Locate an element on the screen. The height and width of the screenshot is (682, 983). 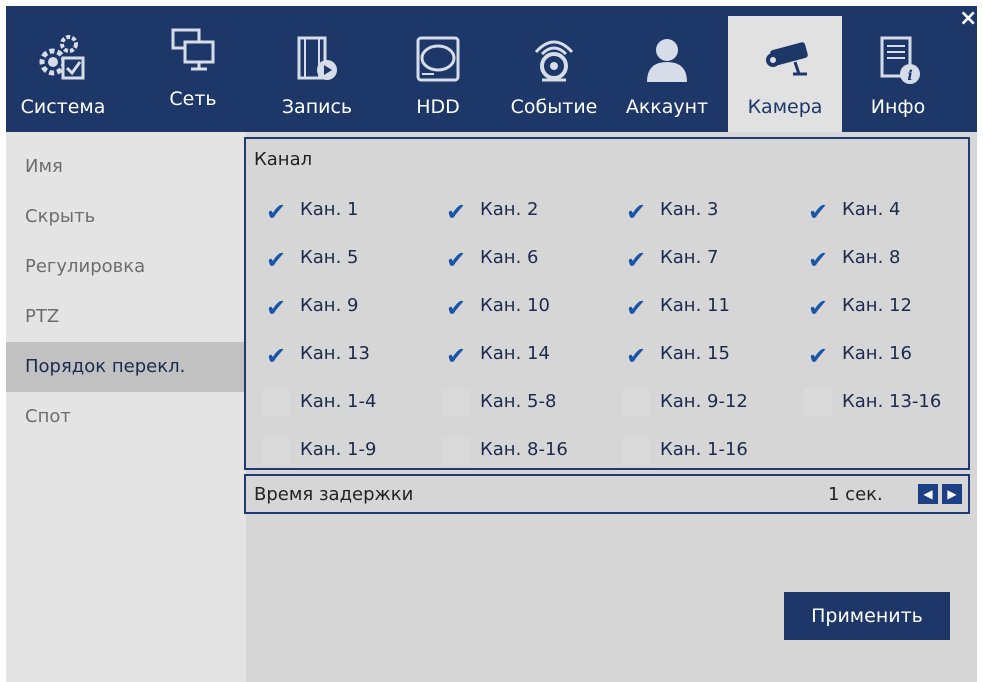
channel-checkbox-label: Кан. 9 is located at coordinates (329, 305).